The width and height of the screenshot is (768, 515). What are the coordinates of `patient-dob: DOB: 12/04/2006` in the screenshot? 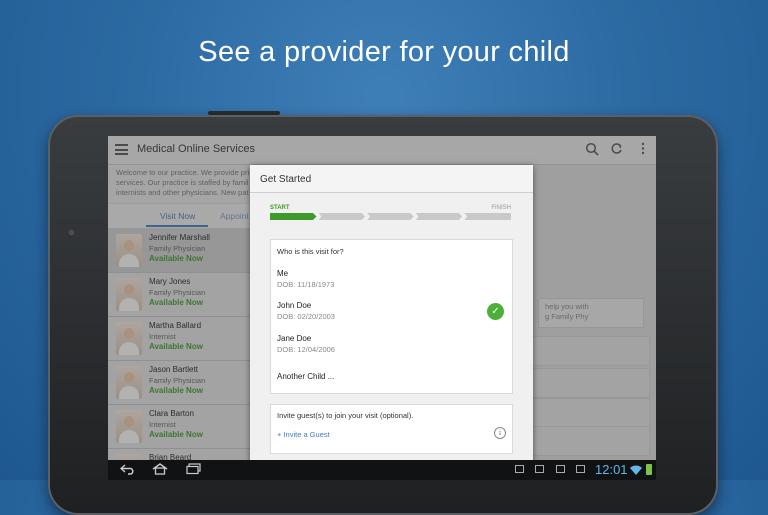 It's located at (306, 349).